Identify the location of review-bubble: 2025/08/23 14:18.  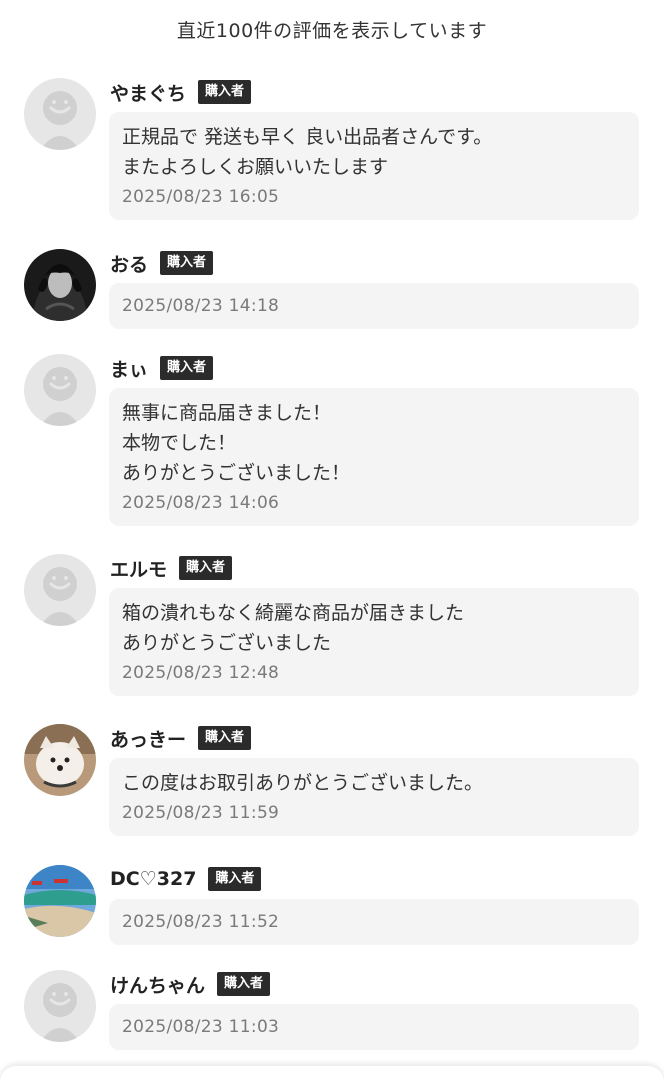
(374, 306).